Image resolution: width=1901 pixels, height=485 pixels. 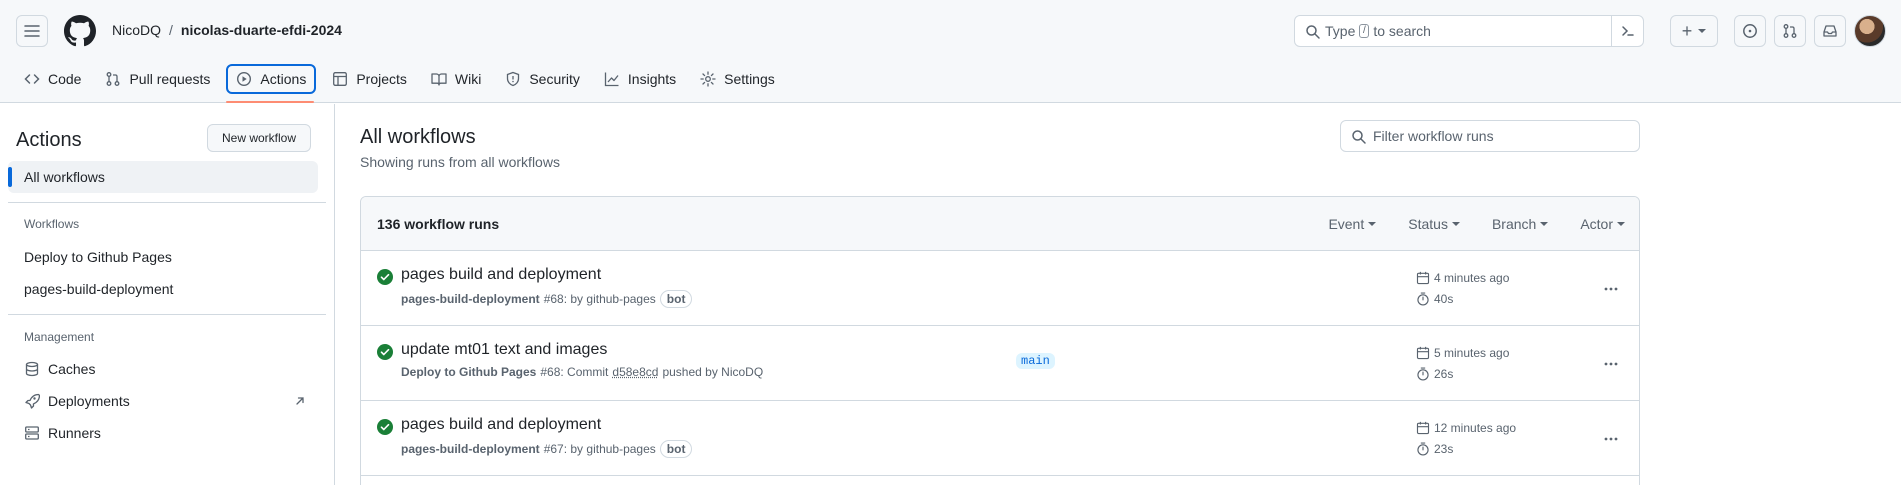 I want to click on workflows-heading: Workflows, so click(x=52, y=224).